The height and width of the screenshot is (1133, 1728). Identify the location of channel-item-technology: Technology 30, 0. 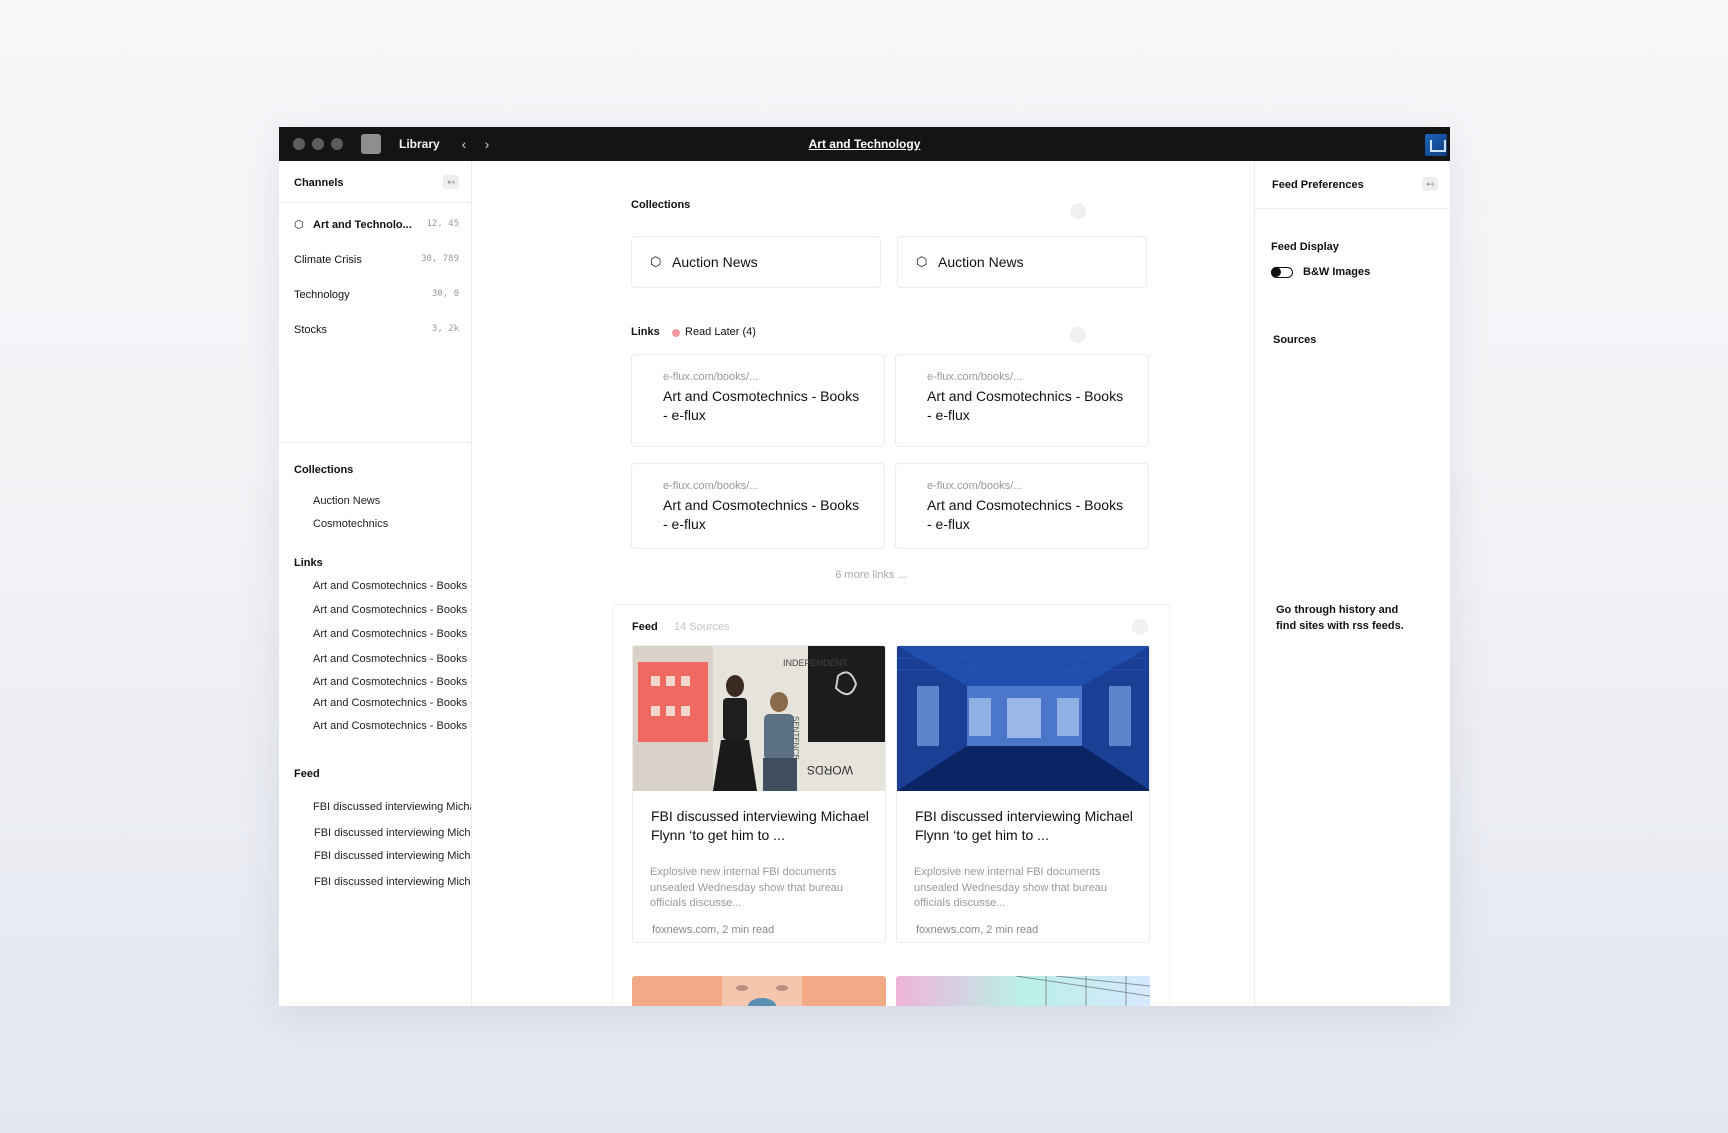
(376, 296).